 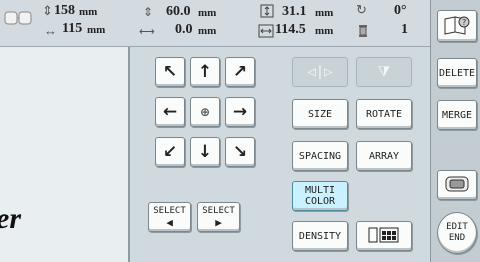 I want to click on size-button: SIZE, so click(x=320, y=114).